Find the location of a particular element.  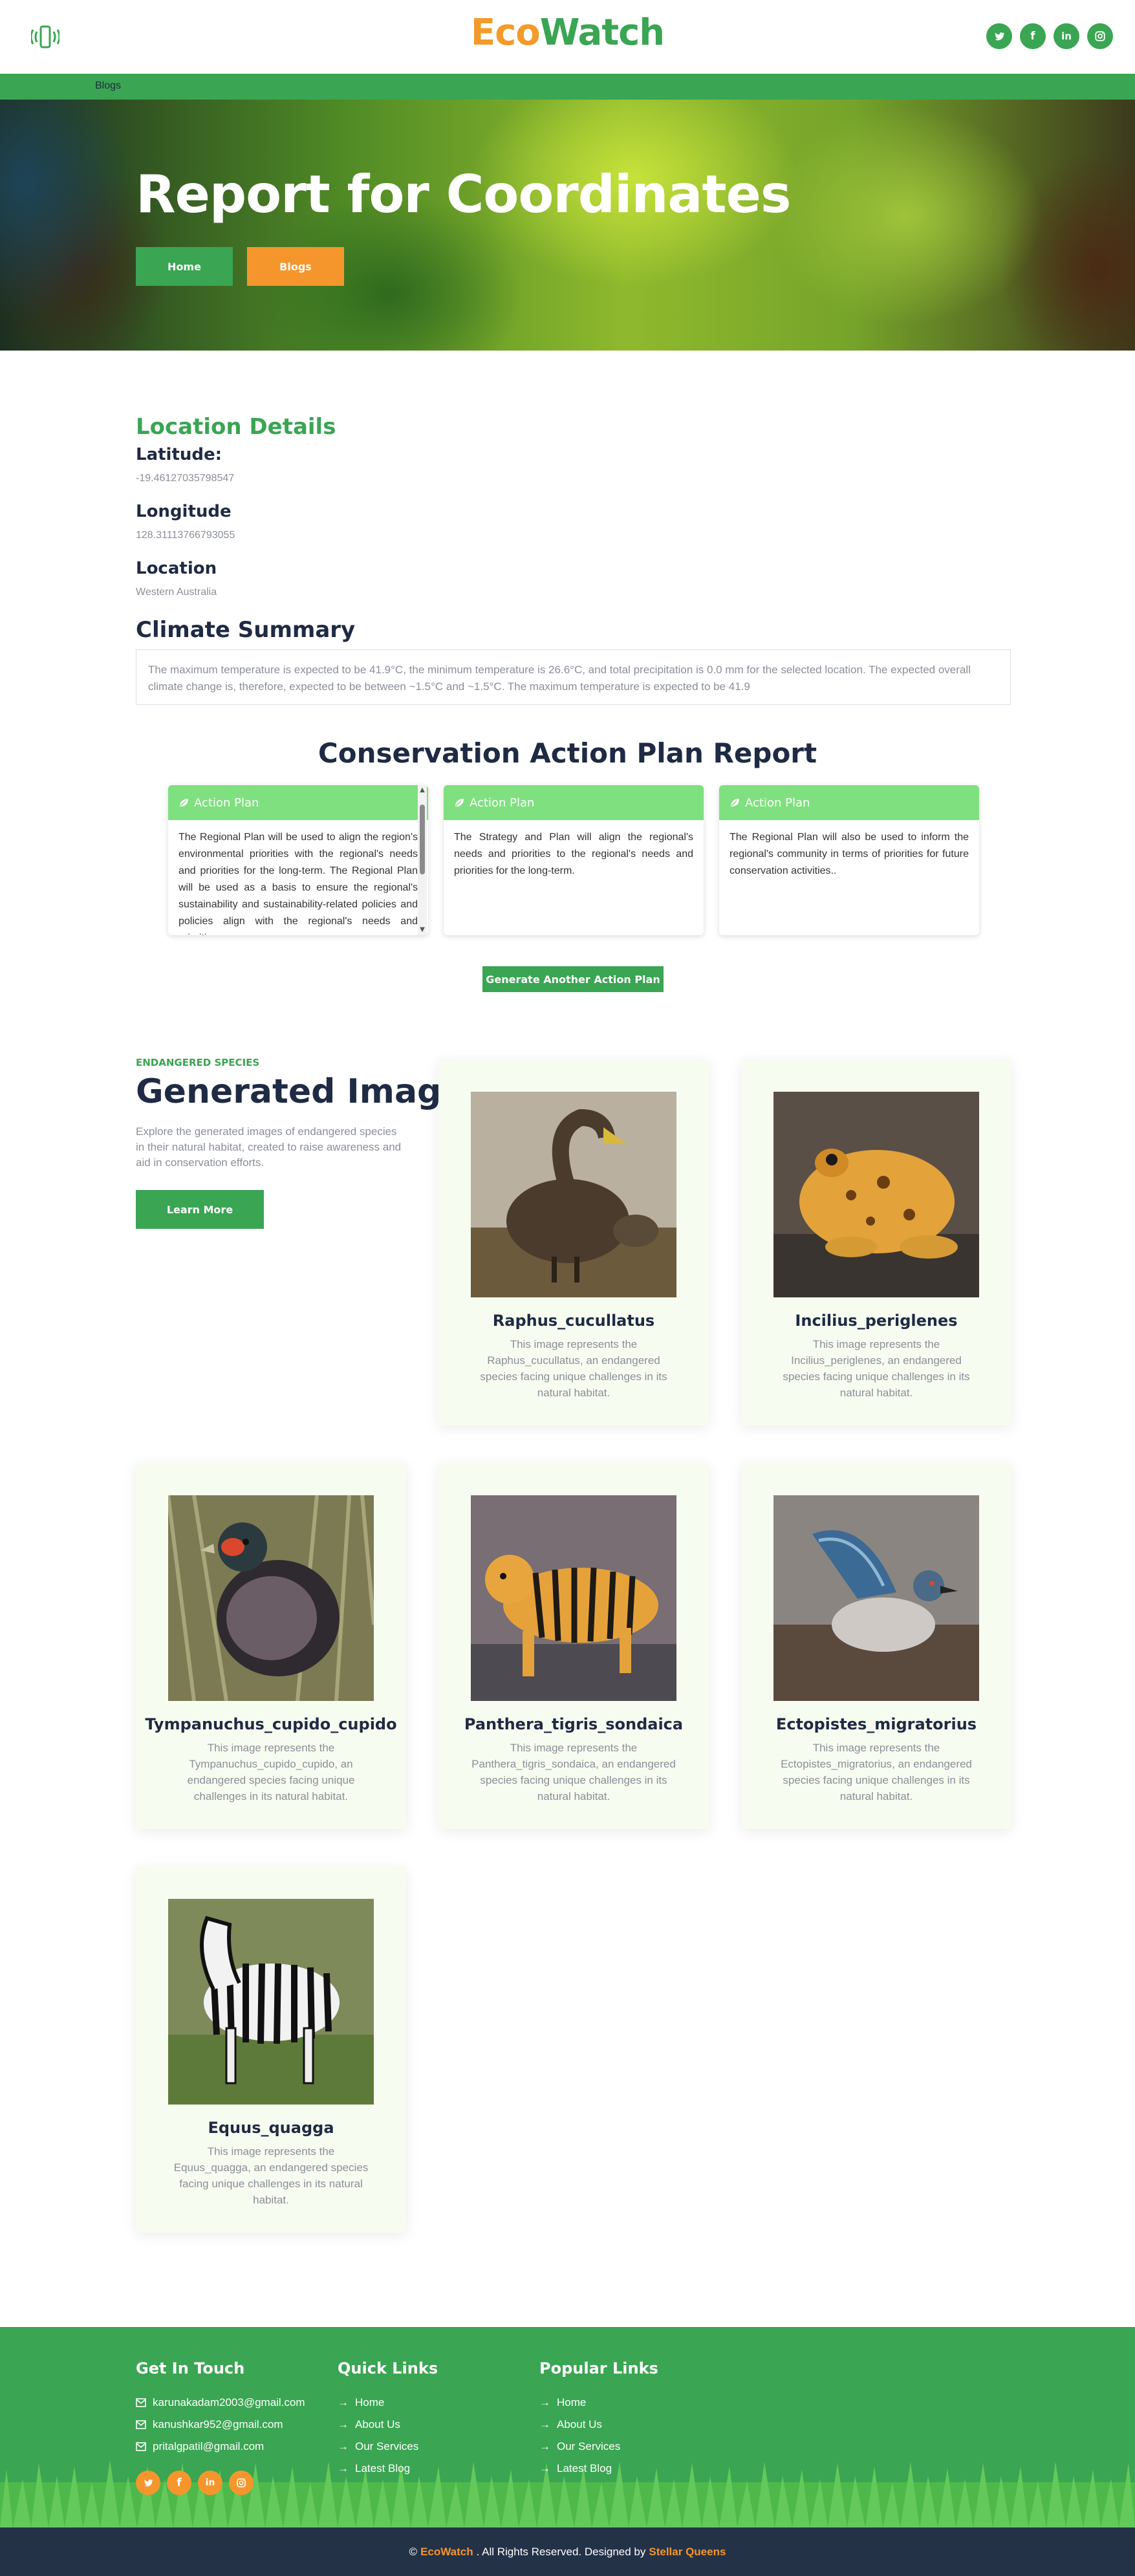

footer-email: pritalgpatil@gmail.com is located at coordinates (220, 2447).